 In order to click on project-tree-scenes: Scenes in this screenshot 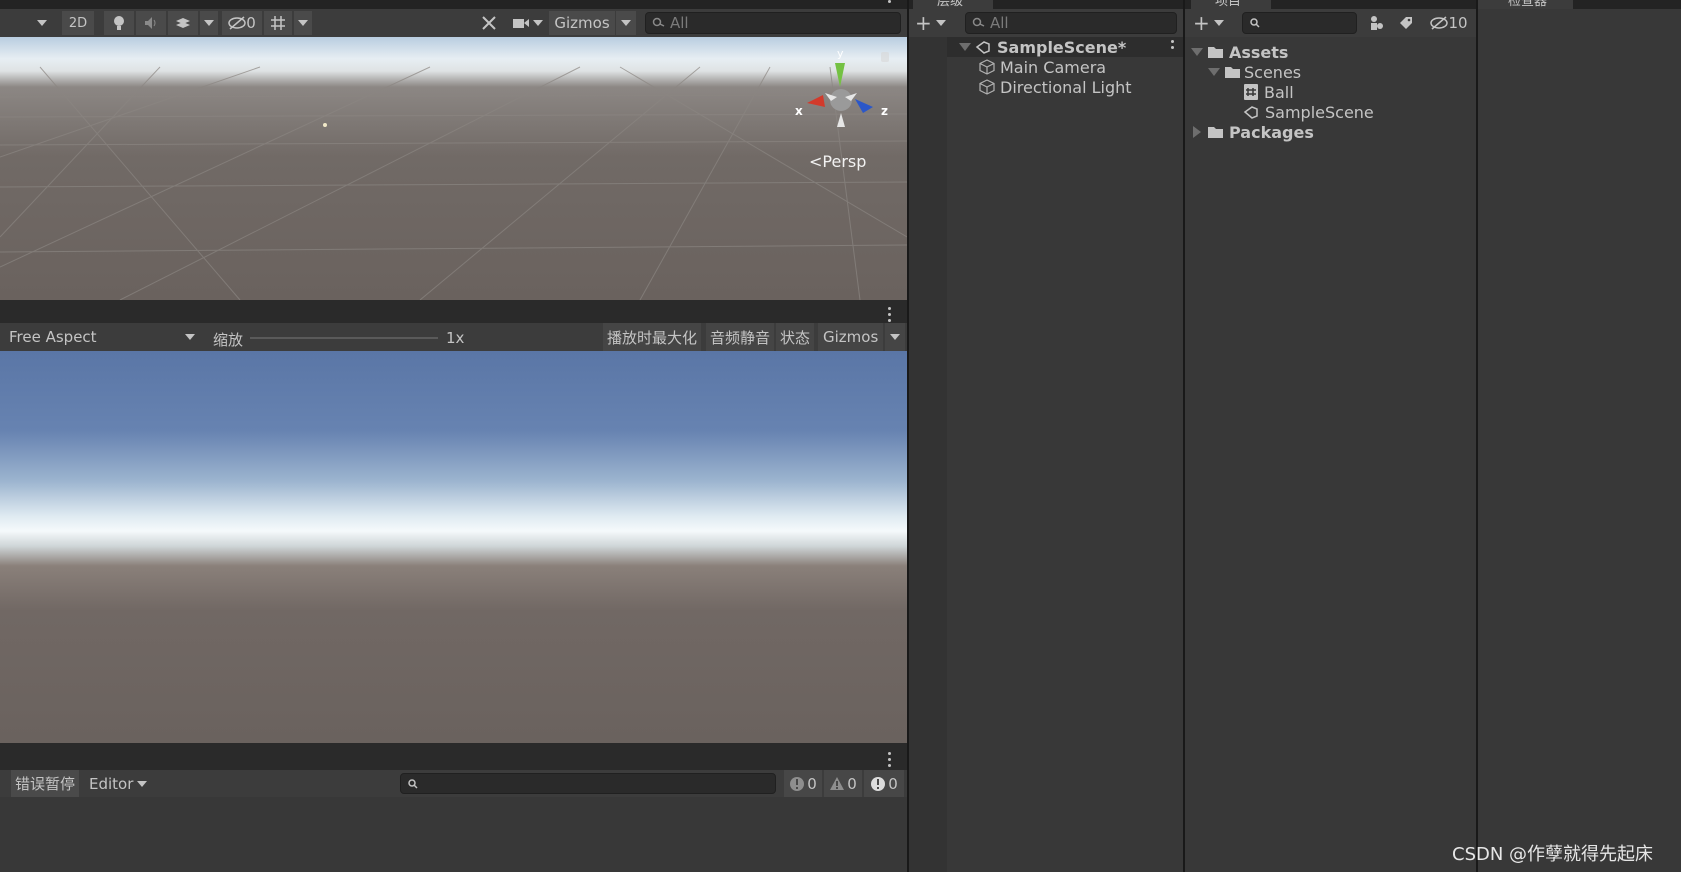, I will do `click(1254, 72)`.